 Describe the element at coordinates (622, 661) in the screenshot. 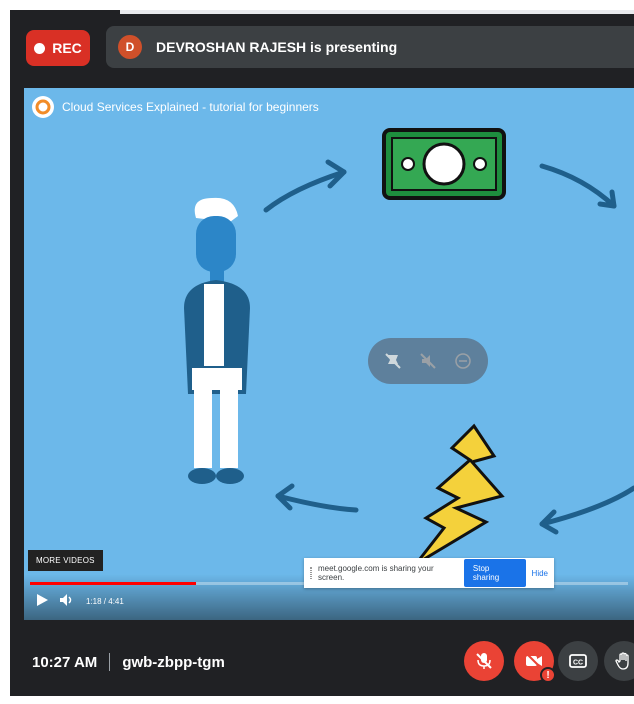

I see `hand-icon` at that location.